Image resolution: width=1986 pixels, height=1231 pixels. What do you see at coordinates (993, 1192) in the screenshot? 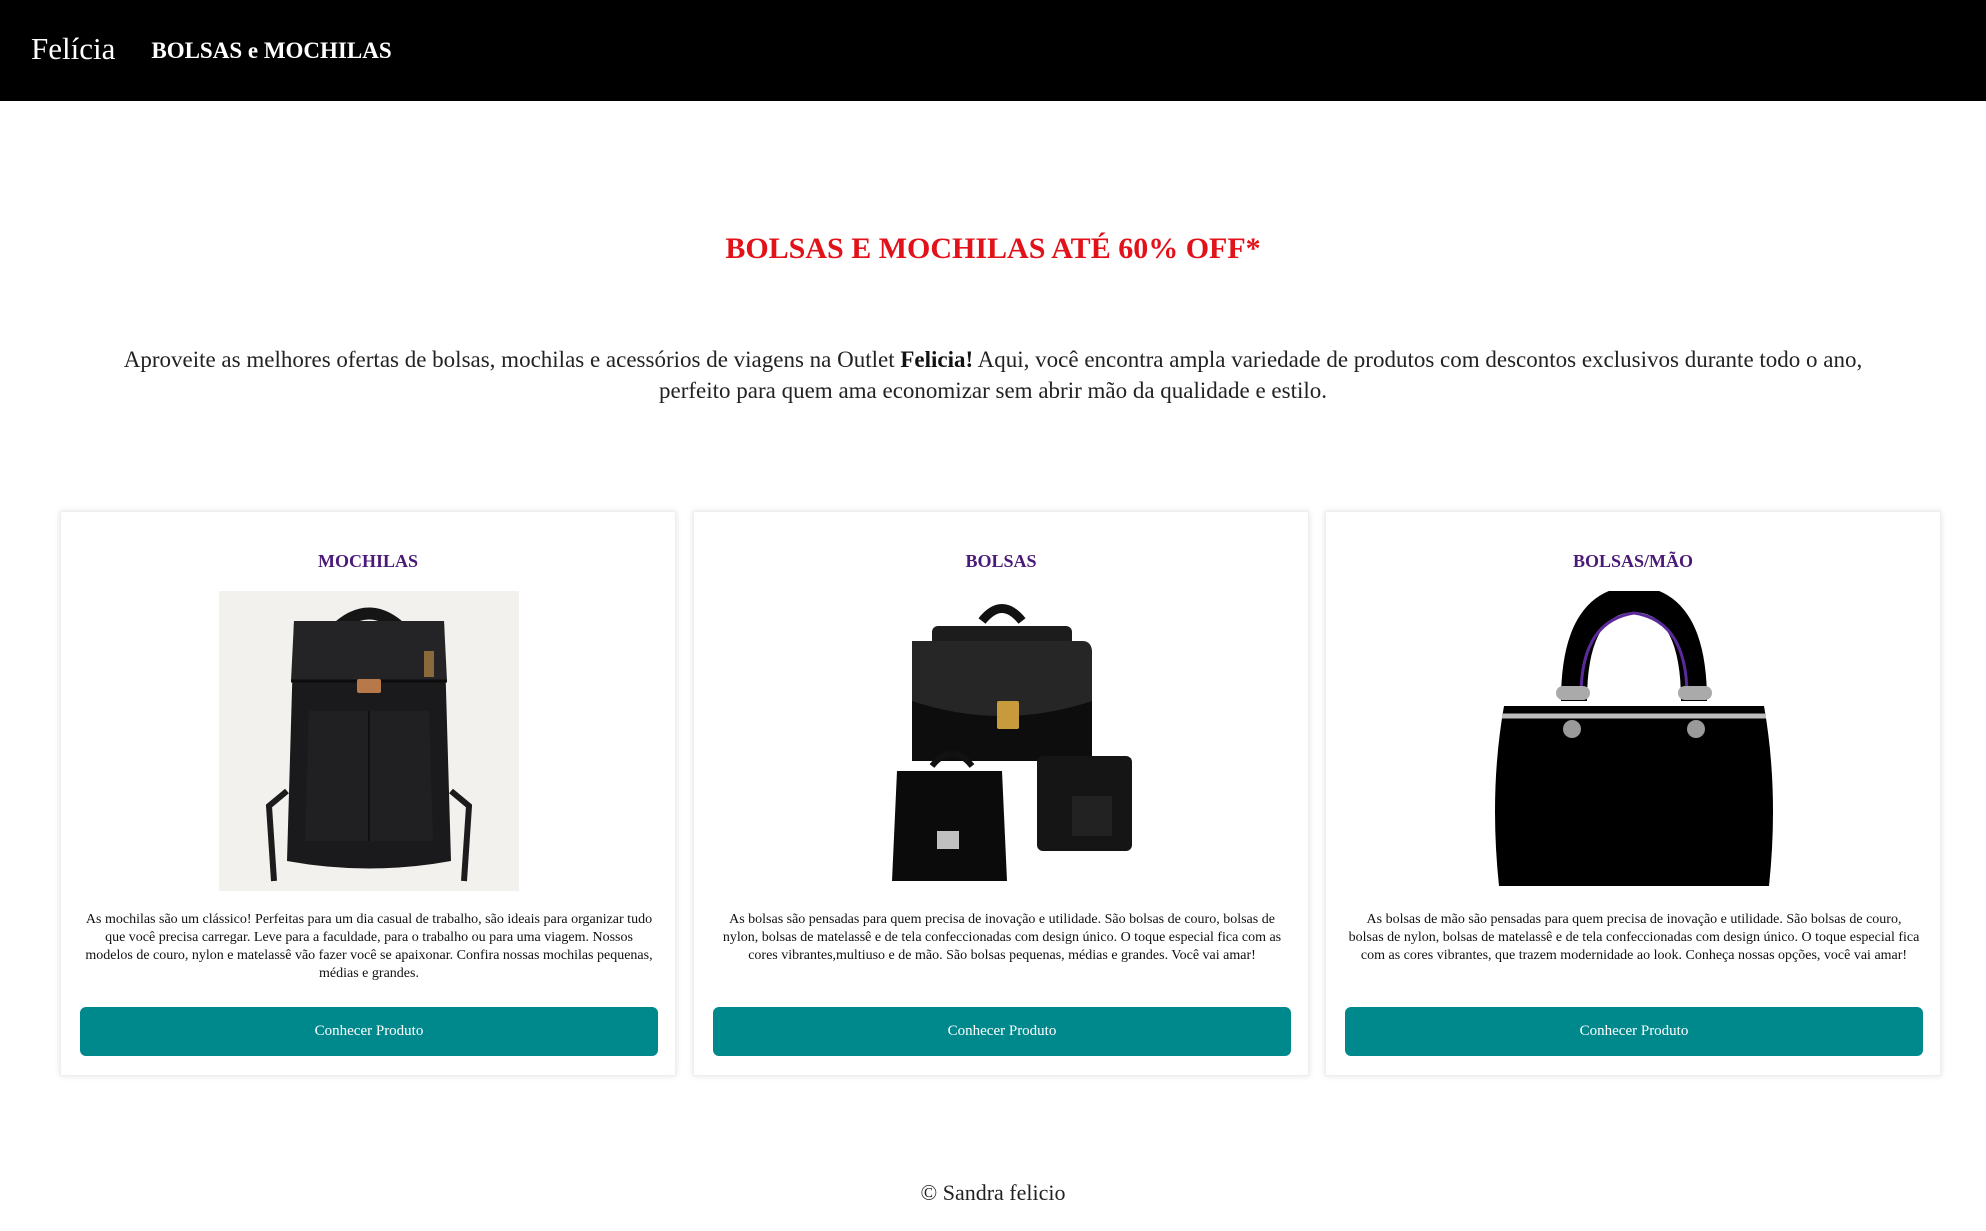
I see `footer-copyright: © Sandra felicio` at bounding box center [993, 1192].